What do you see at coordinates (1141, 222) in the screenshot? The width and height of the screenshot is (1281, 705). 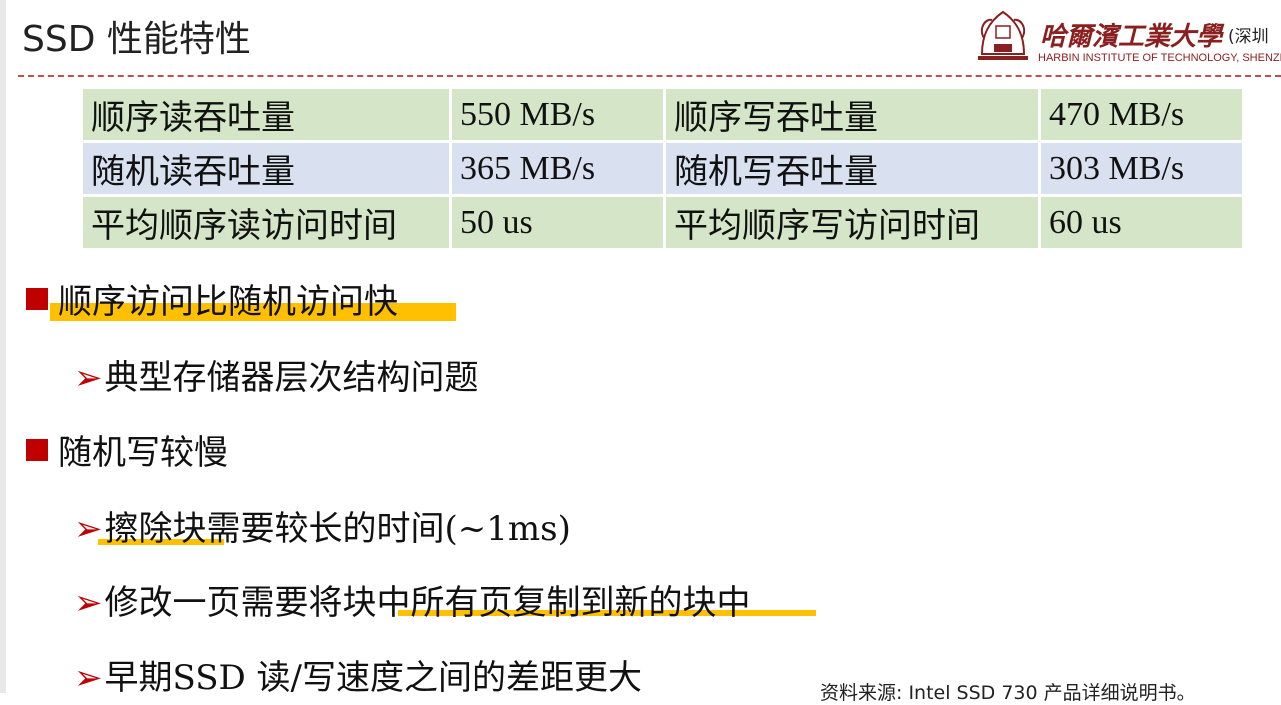 I see `table-cell: 60 us` at bounding box center [1141, 222].